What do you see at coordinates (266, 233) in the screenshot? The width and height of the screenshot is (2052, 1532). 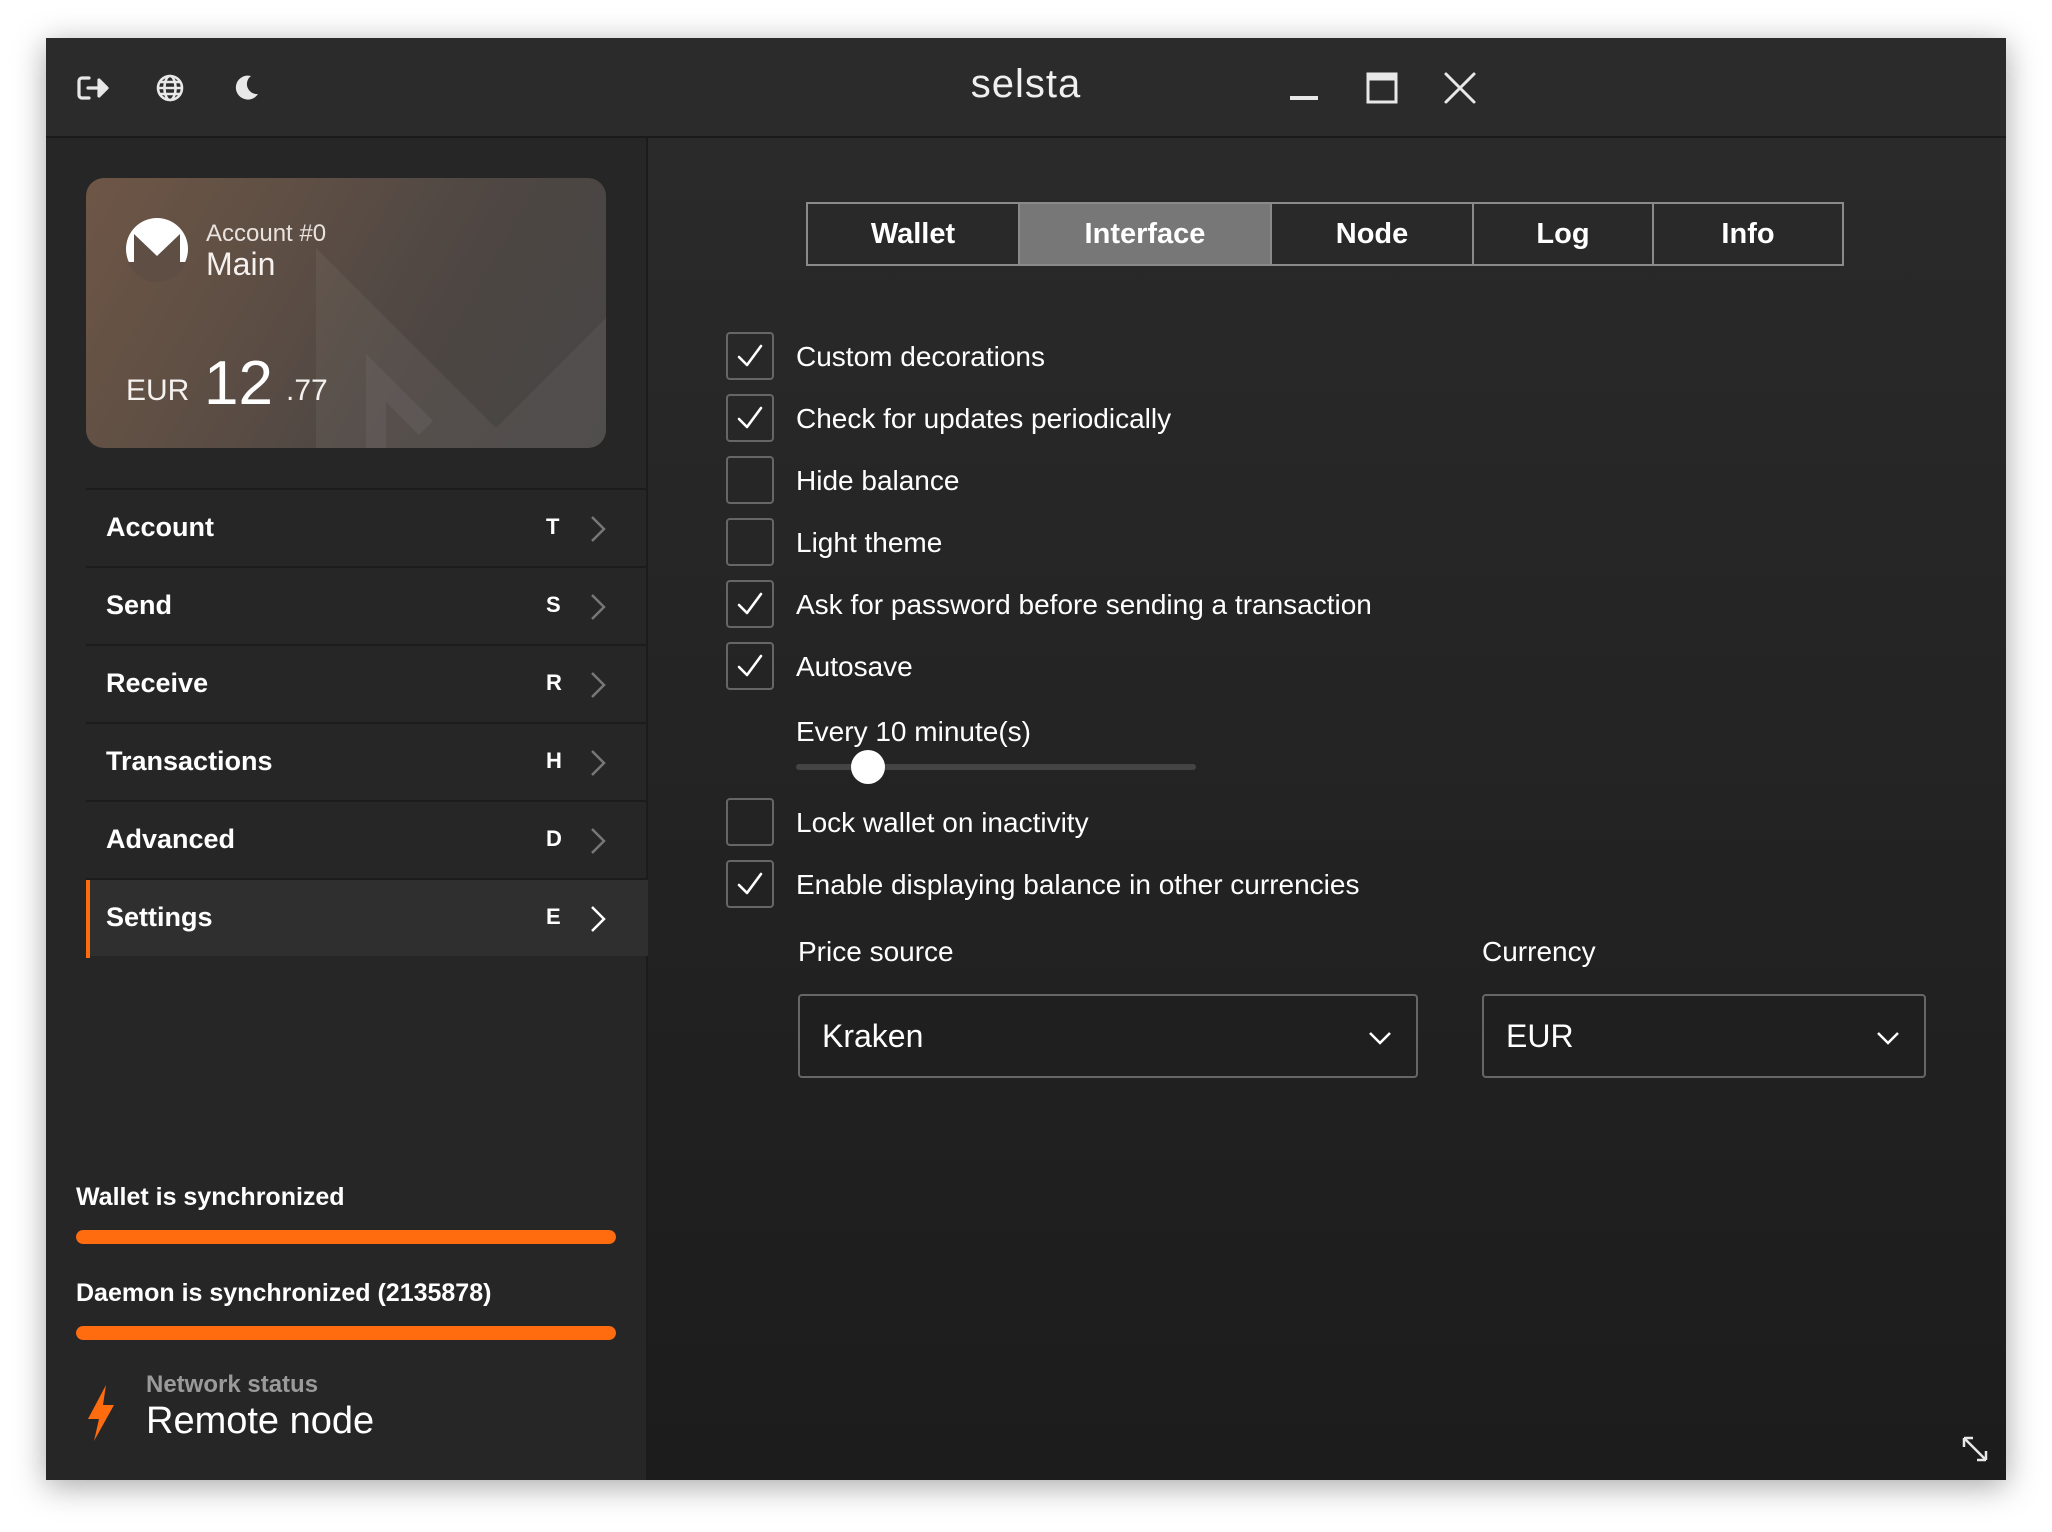 I see `account-number: Account #0` at bounding box center [266, 233].